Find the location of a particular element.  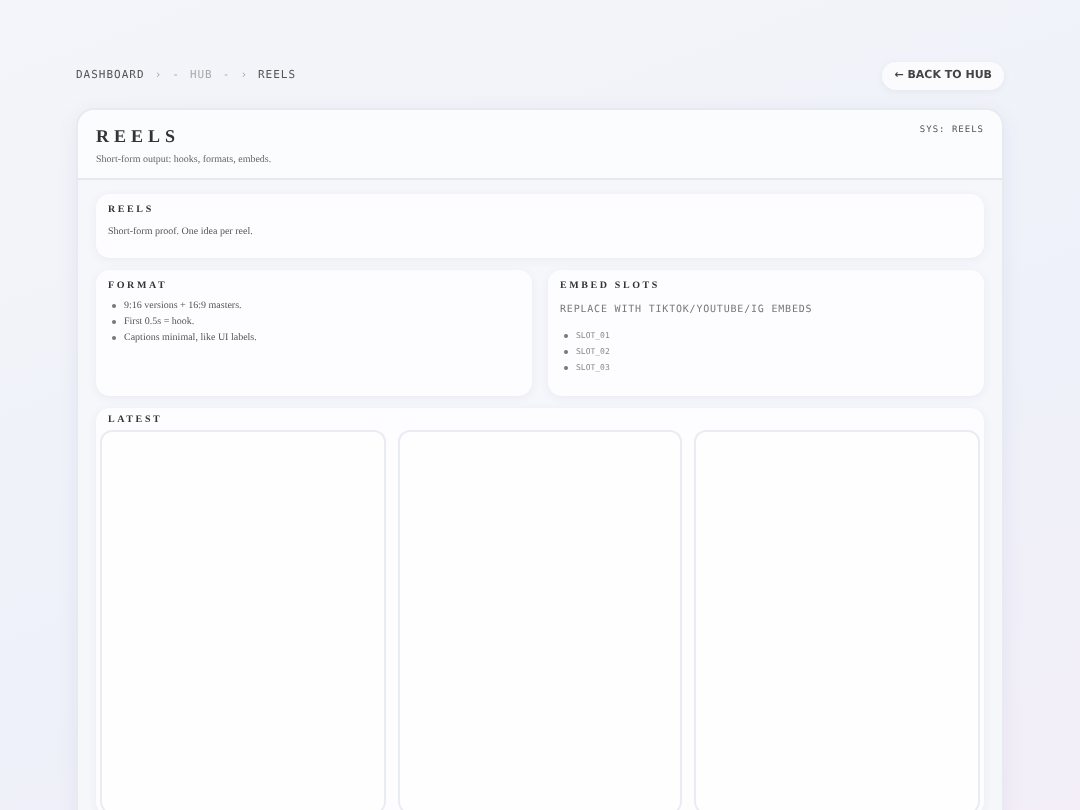

page-title: REELS is located at coordinates (139, 136).